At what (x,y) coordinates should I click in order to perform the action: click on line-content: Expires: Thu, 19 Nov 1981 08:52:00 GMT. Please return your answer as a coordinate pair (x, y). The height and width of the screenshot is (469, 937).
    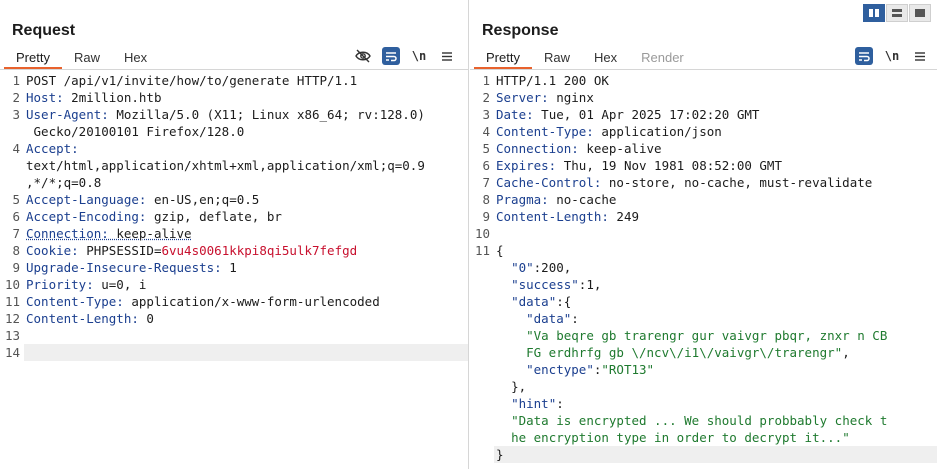
    Looking at the image, I should click on (638, 165).